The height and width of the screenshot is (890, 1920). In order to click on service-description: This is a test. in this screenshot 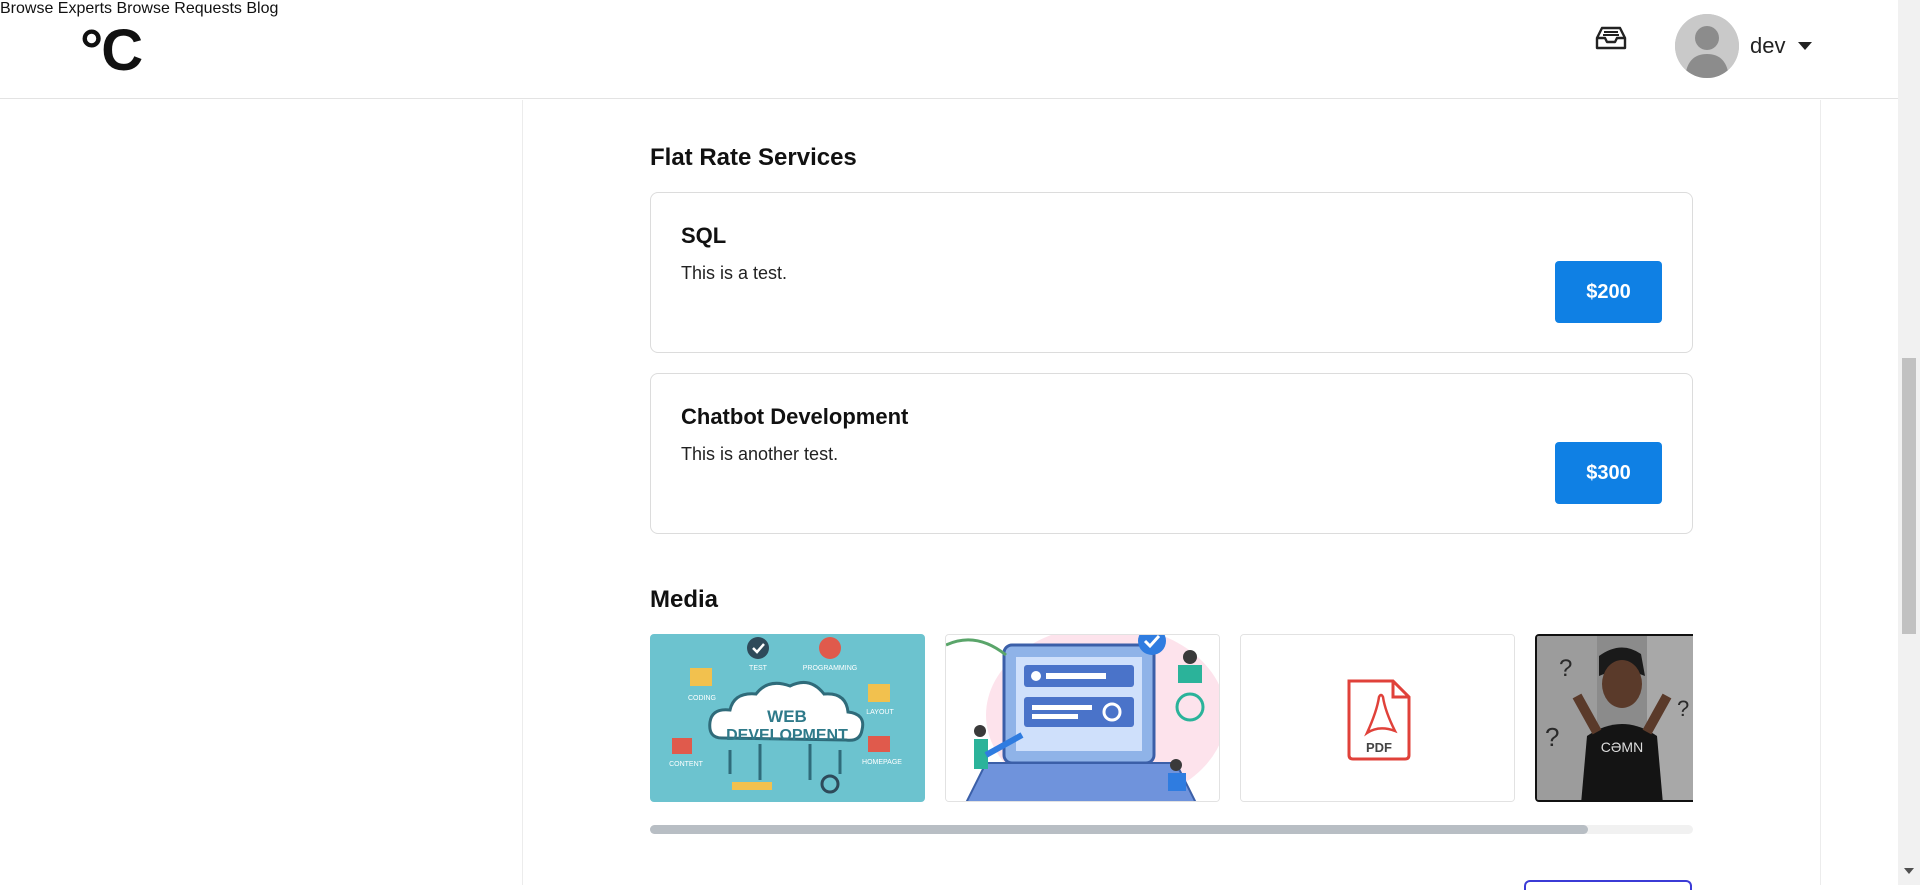, I will do `click(734, 273)`.